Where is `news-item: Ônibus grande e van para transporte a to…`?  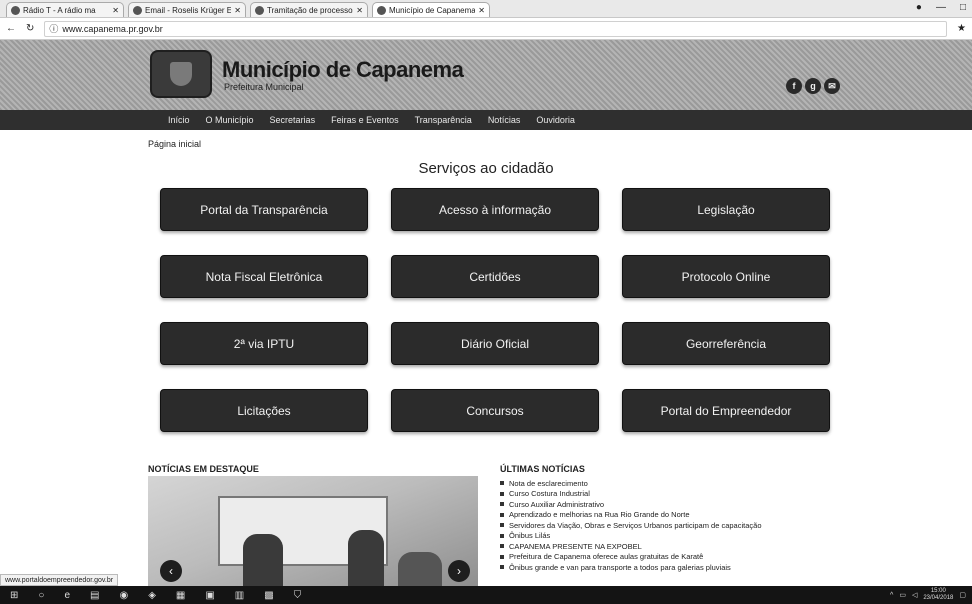 news-item: Ônibus grande e van para transporte a to… is located at coordinates (631, 567).